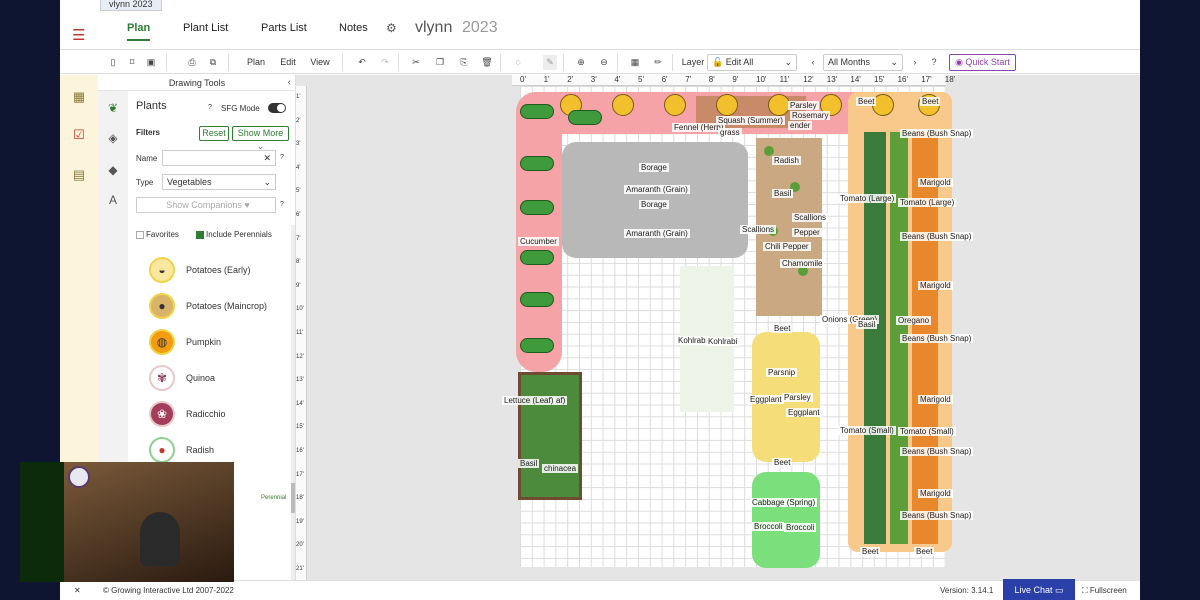  What do you see at coordinates (214, 133) in the screenshot?
I see `reset-button: Reset` at bounding box center [214, 133].